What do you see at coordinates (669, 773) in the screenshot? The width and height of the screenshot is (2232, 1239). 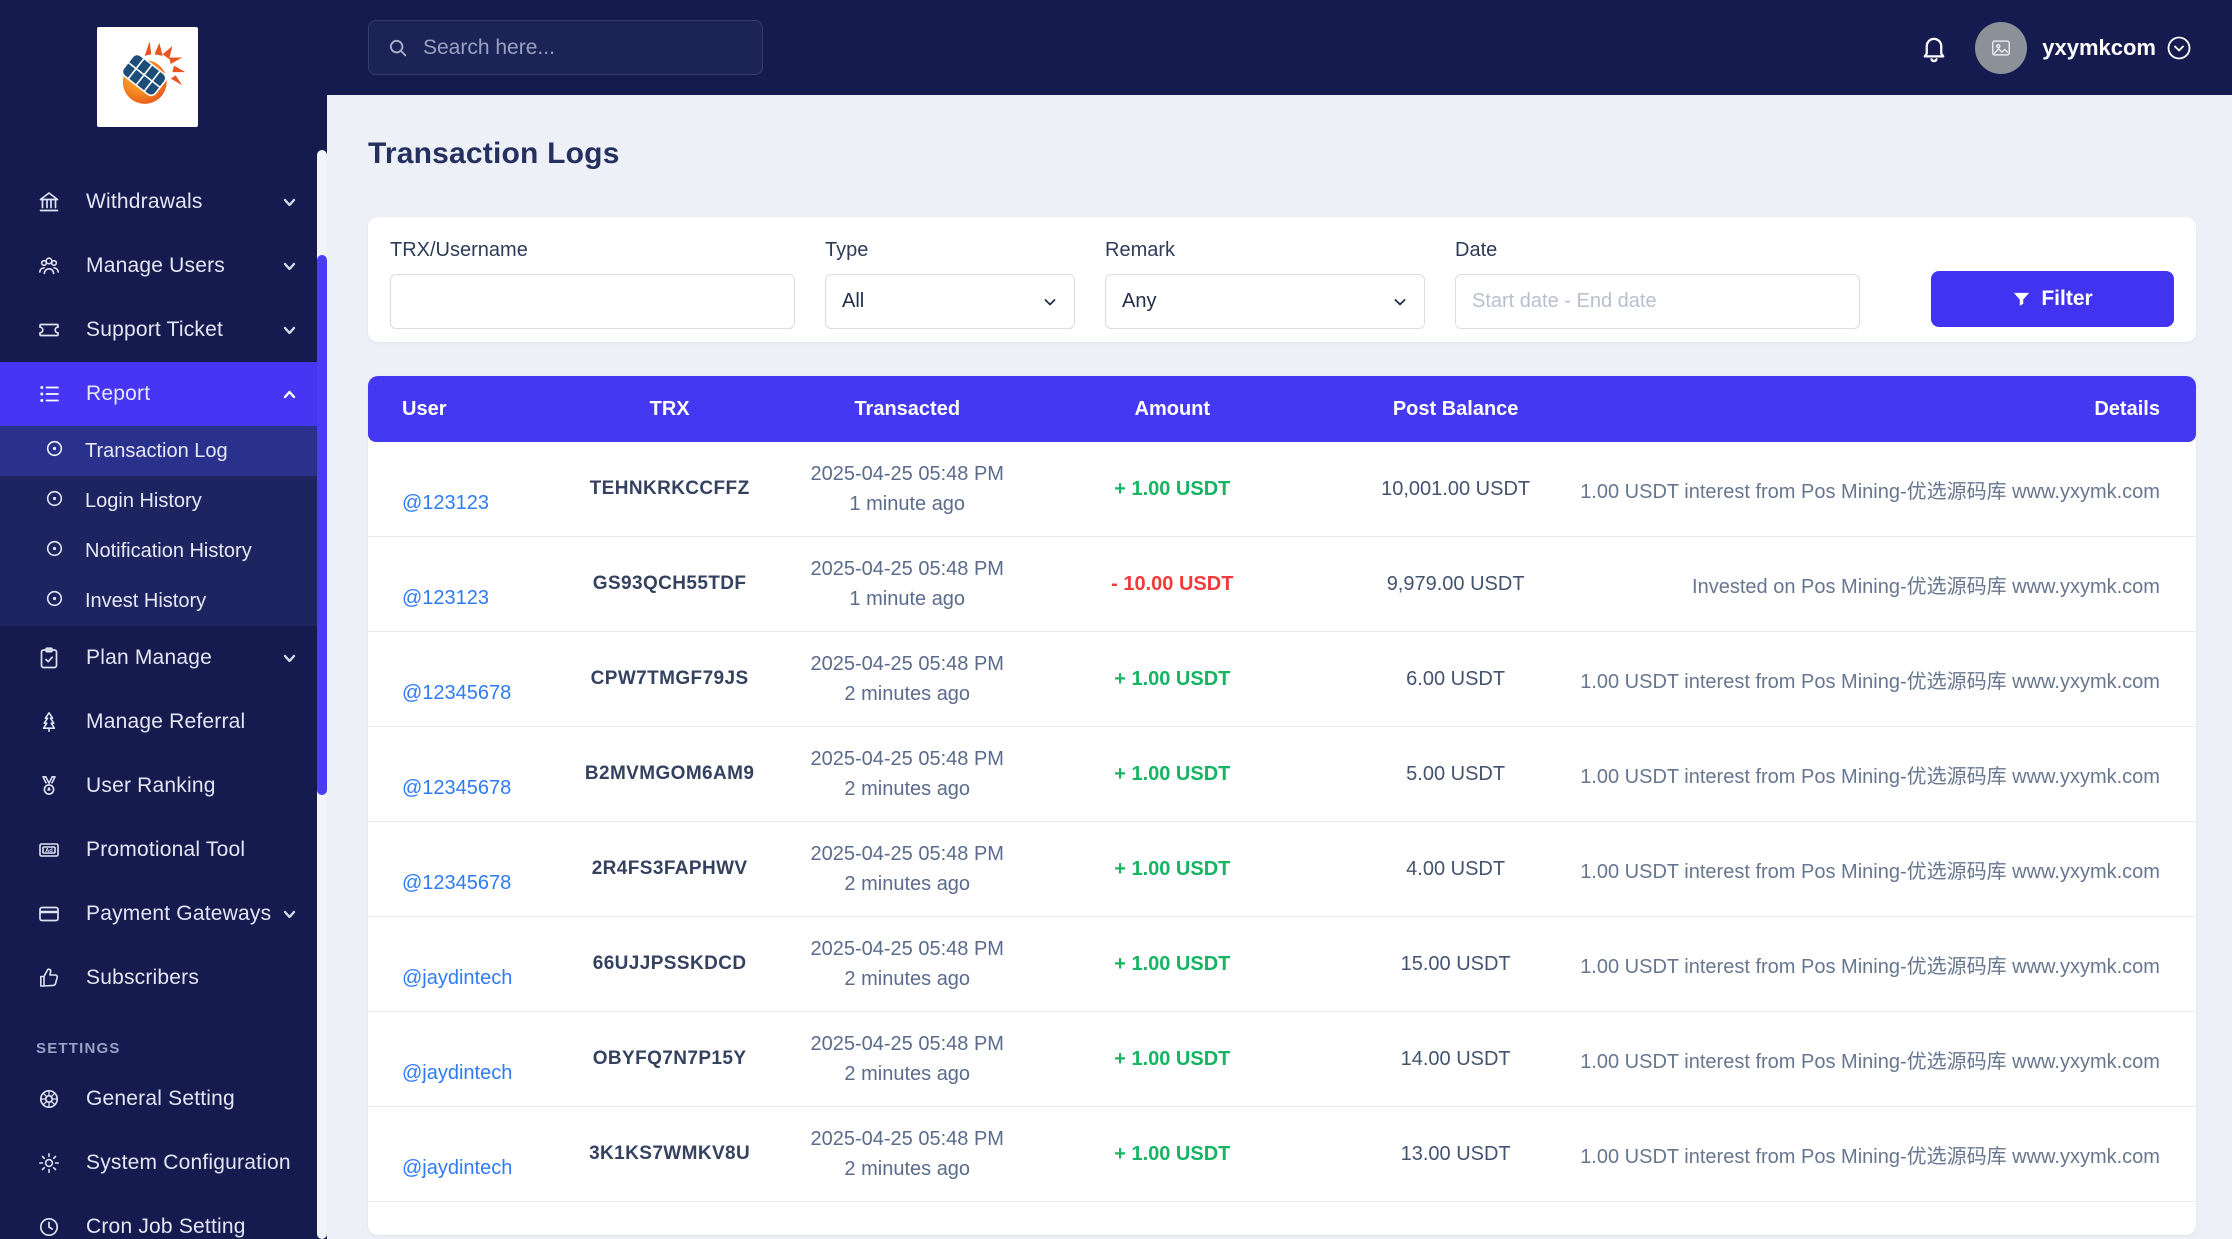 I see `trx-code: B2MVMGOM6AM9` at bounding box center [669, 773].